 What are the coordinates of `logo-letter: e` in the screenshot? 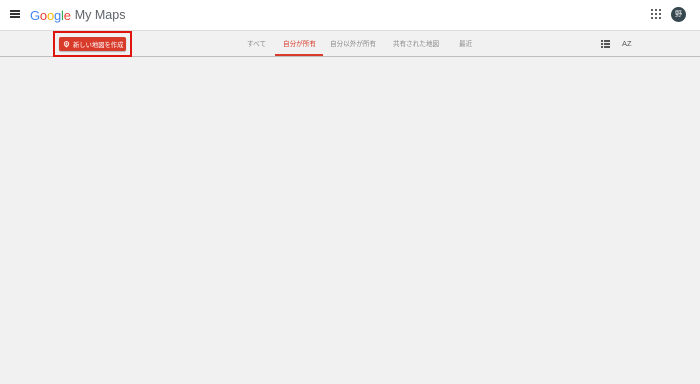 It's located at (67, 15).